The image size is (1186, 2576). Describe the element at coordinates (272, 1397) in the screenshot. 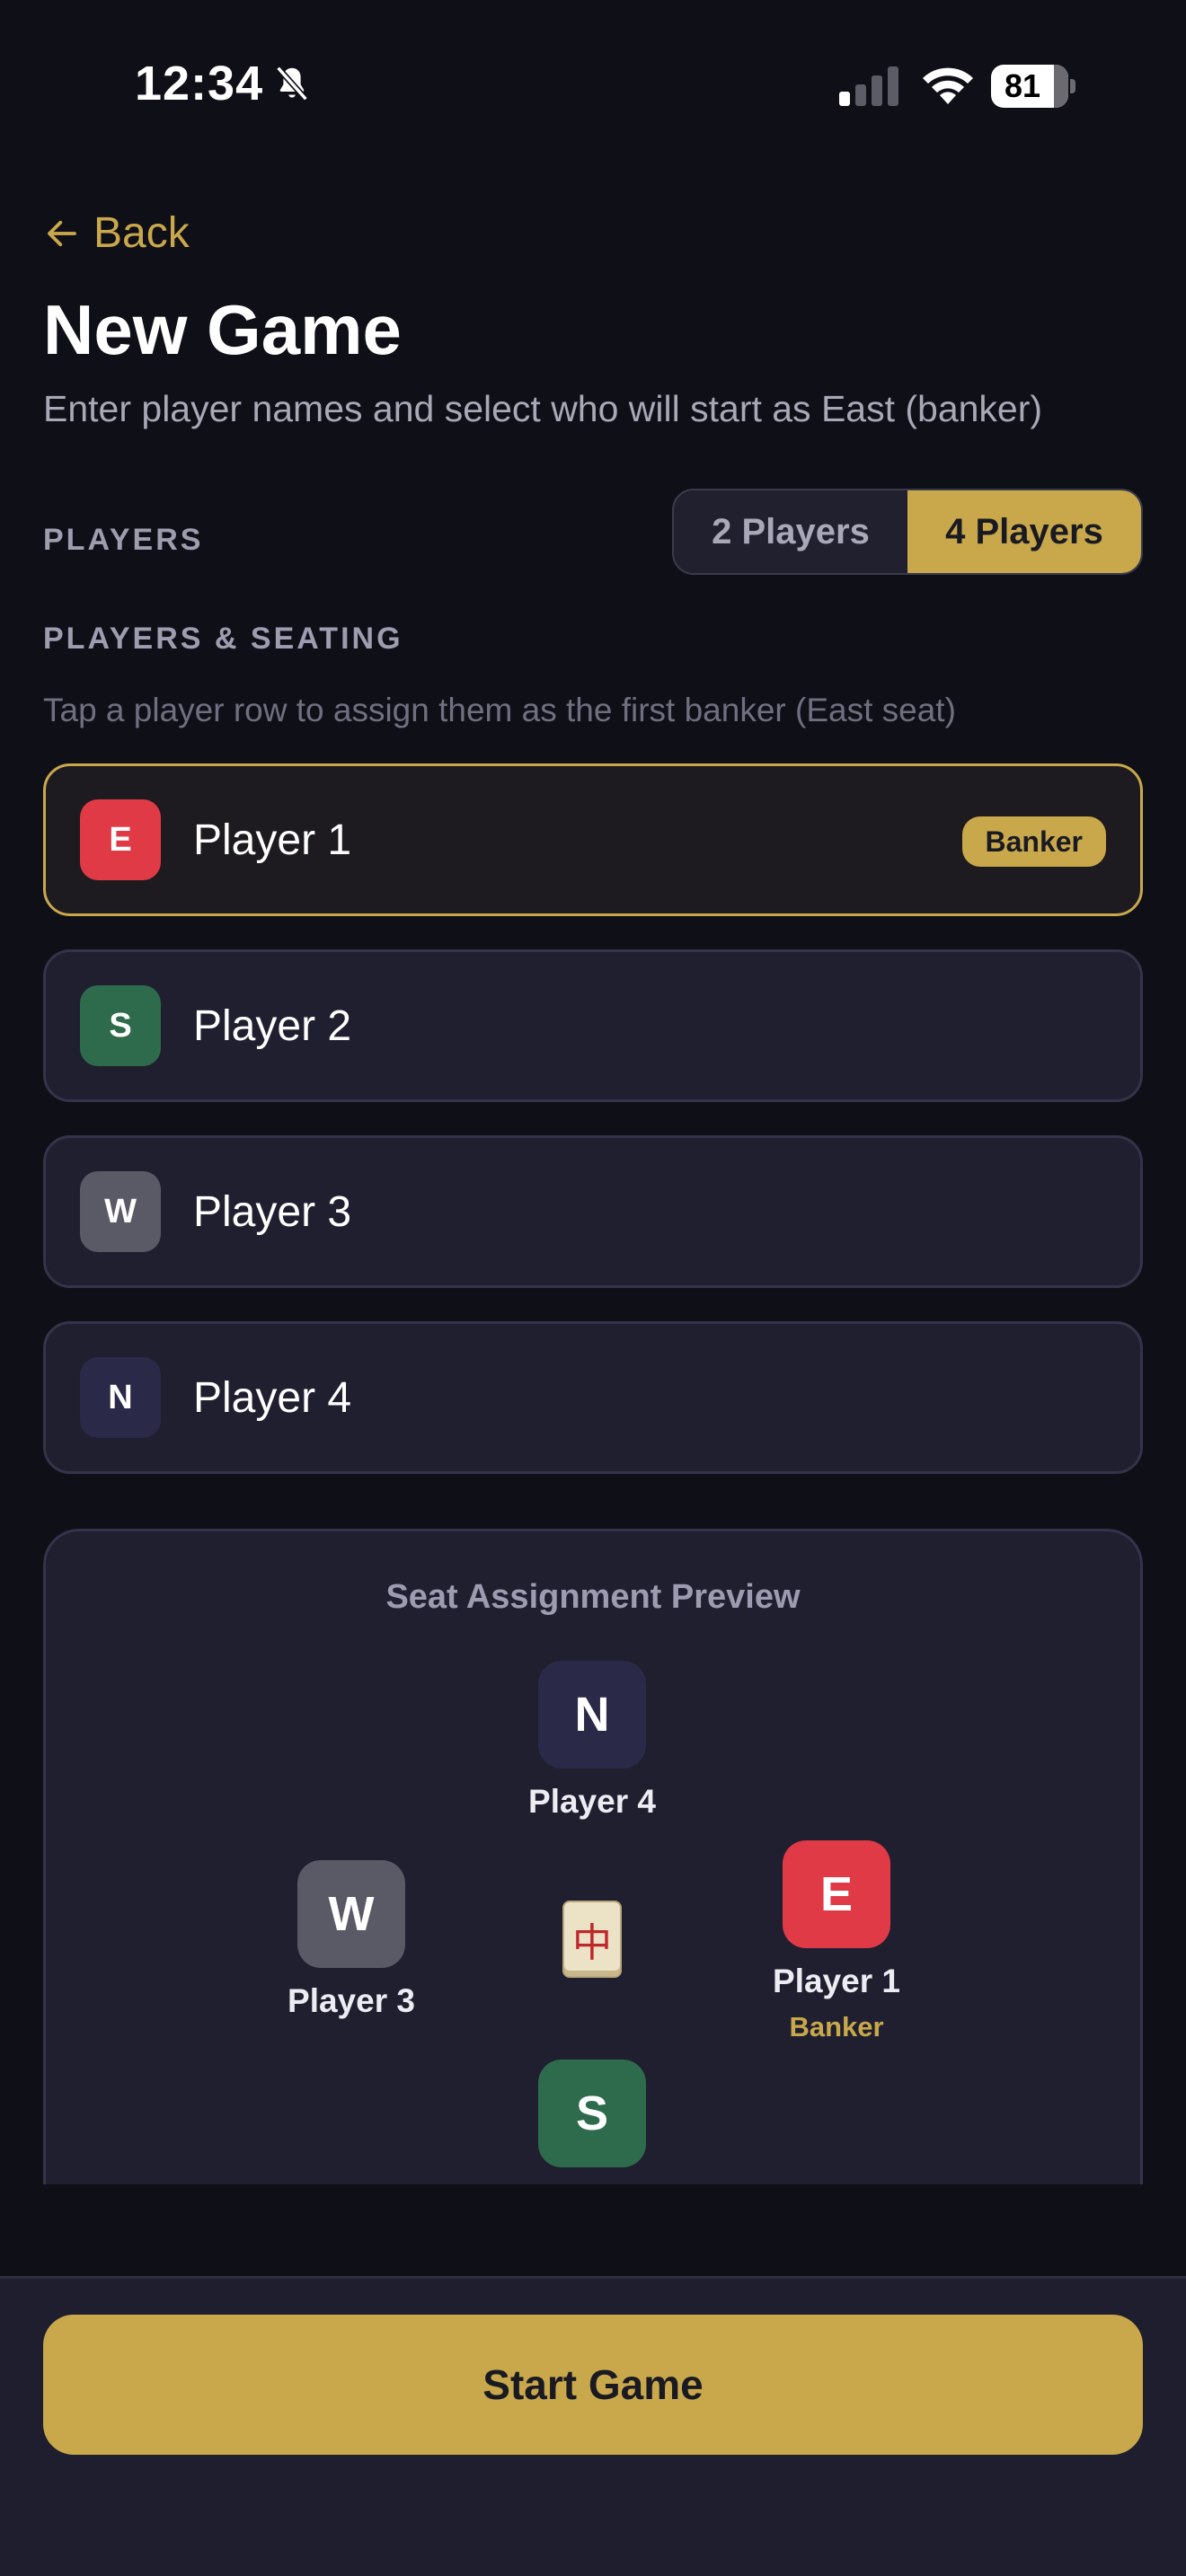

I see `player-name: Player 4` at that location.